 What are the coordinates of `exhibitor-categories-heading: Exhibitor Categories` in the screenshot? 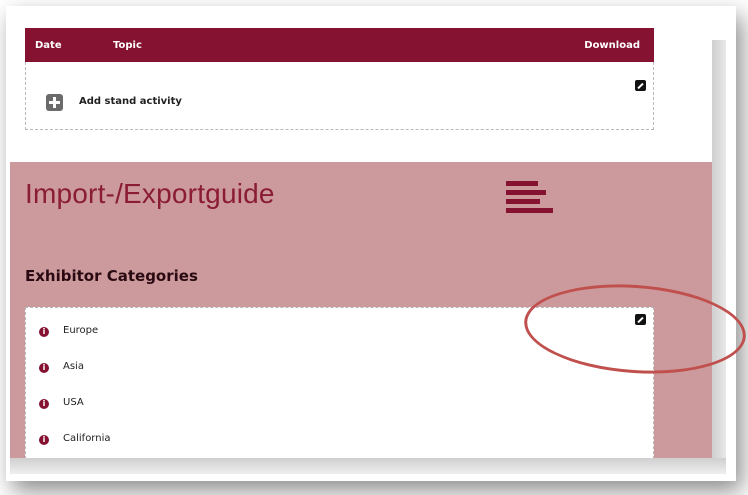 It's located at (111, 276).